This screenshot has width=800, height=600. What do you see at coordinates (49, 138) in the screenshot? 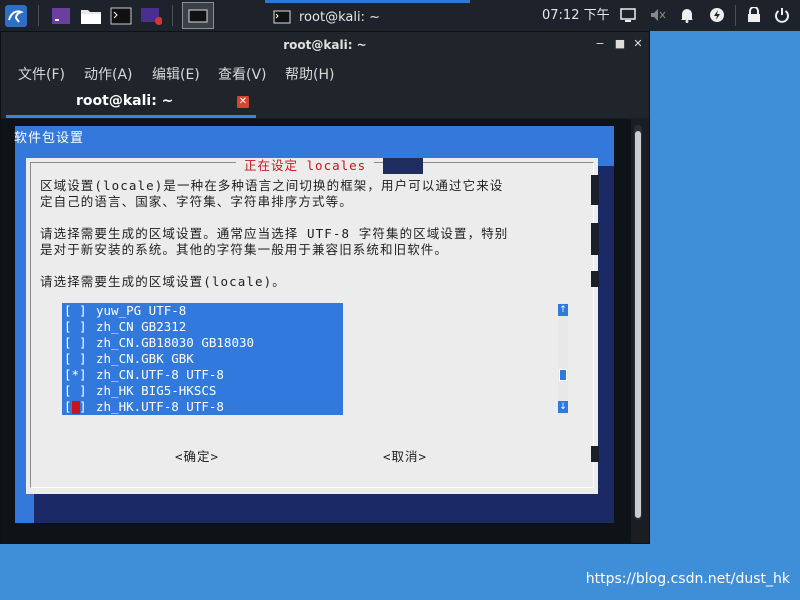
I see `debconf-background-title: 软件包设置` at bounding box center [49, 138].